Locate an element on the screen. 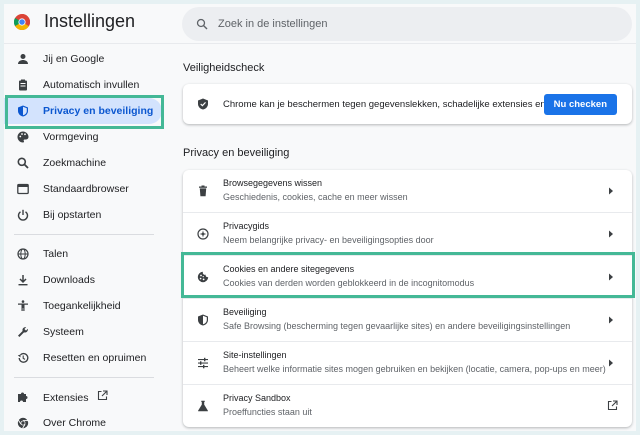 Image resolution: width=640 pixels, height=435 pixels. palette-icon is located at coordinates (23, 137).